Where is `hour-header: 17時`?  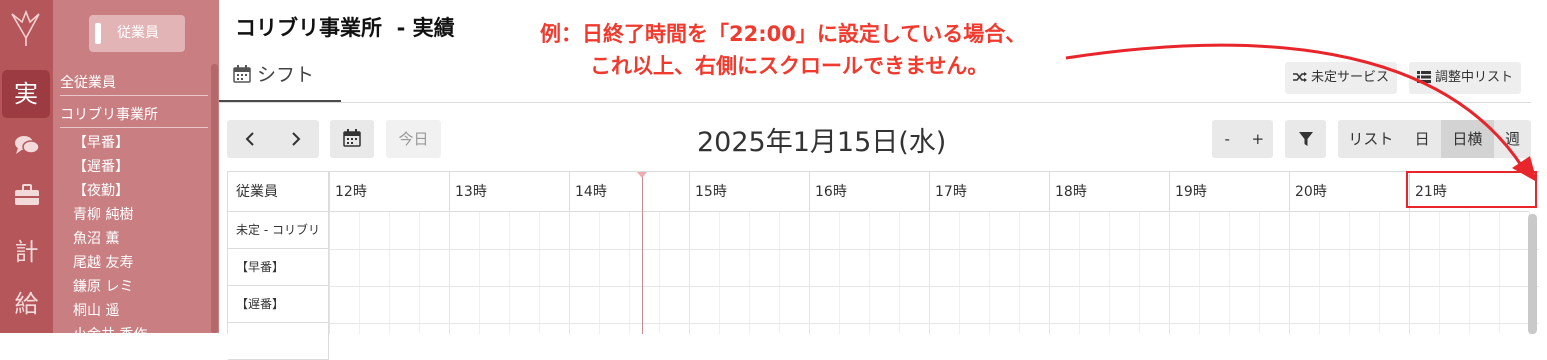 hour-header: 17時 is located at coordinates (989, 192).